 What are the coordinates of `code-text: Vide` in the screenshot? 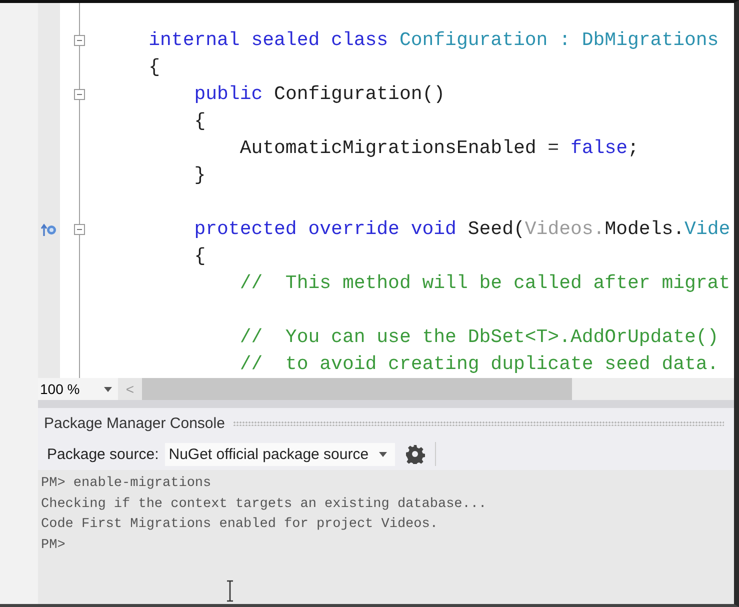 It's located at (707, 229).